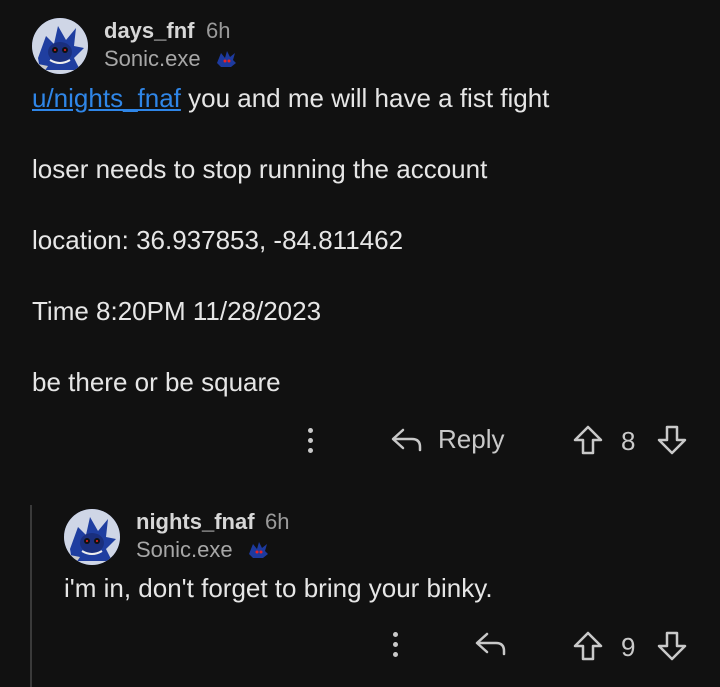  What do you see at coordinates (471, 439) in the screenshot?
I see `reply-label: Reply` at bounding box center [471, 439].